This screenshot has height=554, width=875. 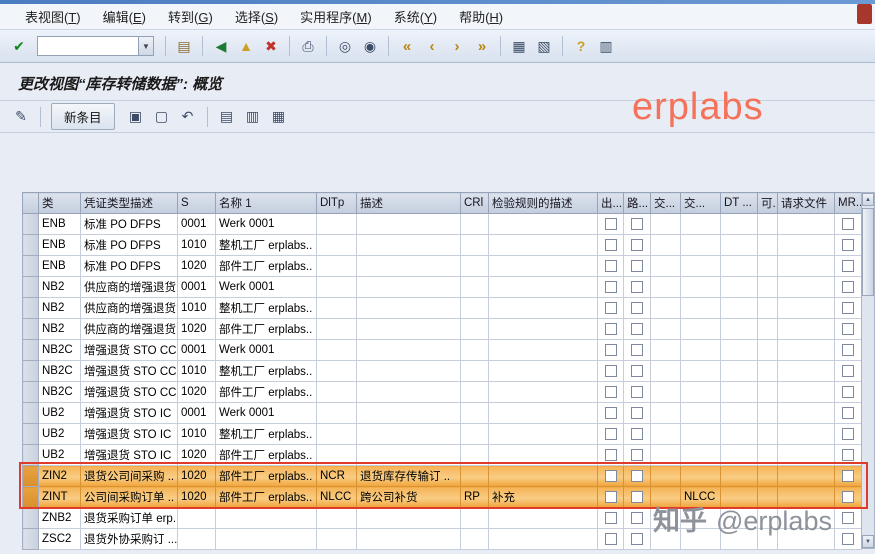 What do you see at coordinates (271, 46) in the screenshot?
I see `cancel-icon: ✖` at bounding box center [271, 46].